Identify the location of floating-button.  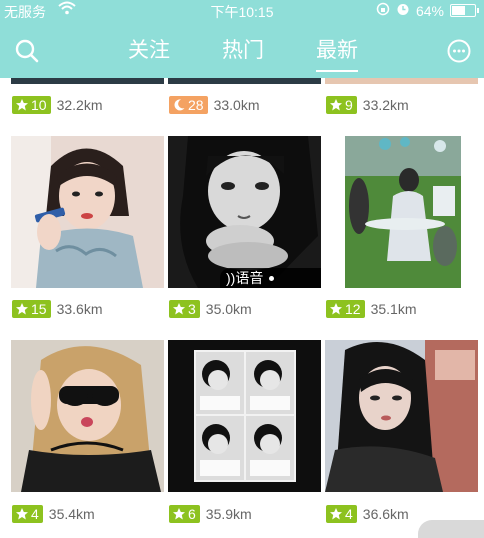
(451, 529).